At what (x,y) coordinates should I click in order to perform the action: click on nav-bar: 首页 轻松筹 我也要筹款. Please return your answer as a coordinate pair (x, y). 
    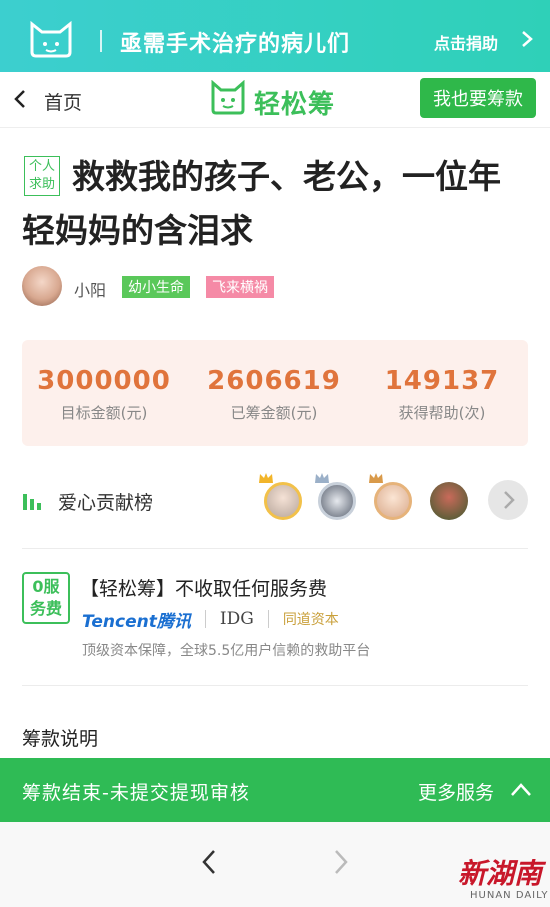
    Looking at the image, I should click on (275, 100).